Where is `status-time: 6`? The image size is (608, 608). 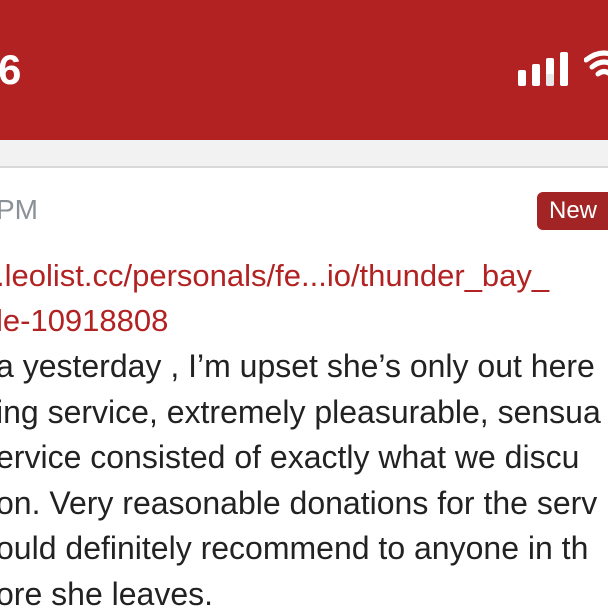
status-time: 6 is located at coordinates (11, 69).